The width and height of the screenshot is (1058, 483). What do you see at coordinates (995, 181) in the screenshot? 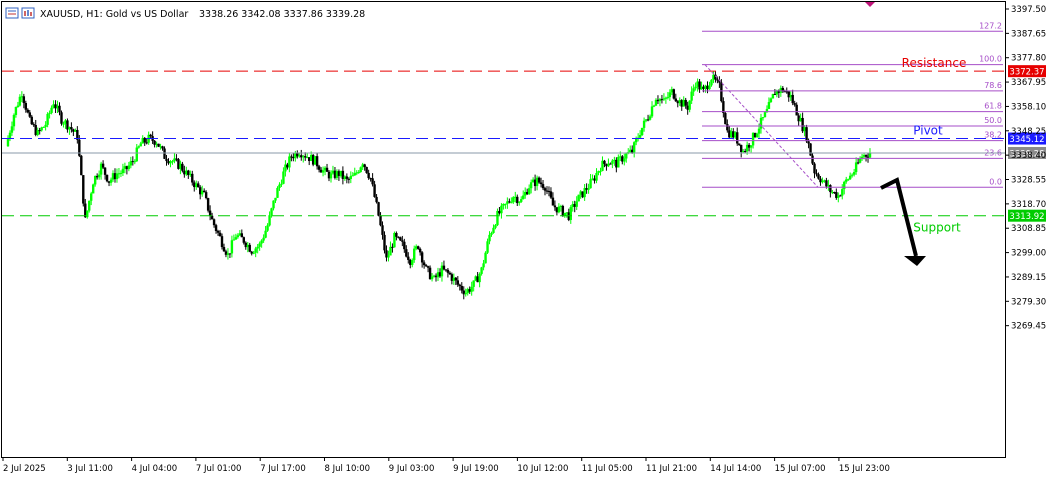
I see `fib-level-label: 0.0` at bounding box center [995, 181].